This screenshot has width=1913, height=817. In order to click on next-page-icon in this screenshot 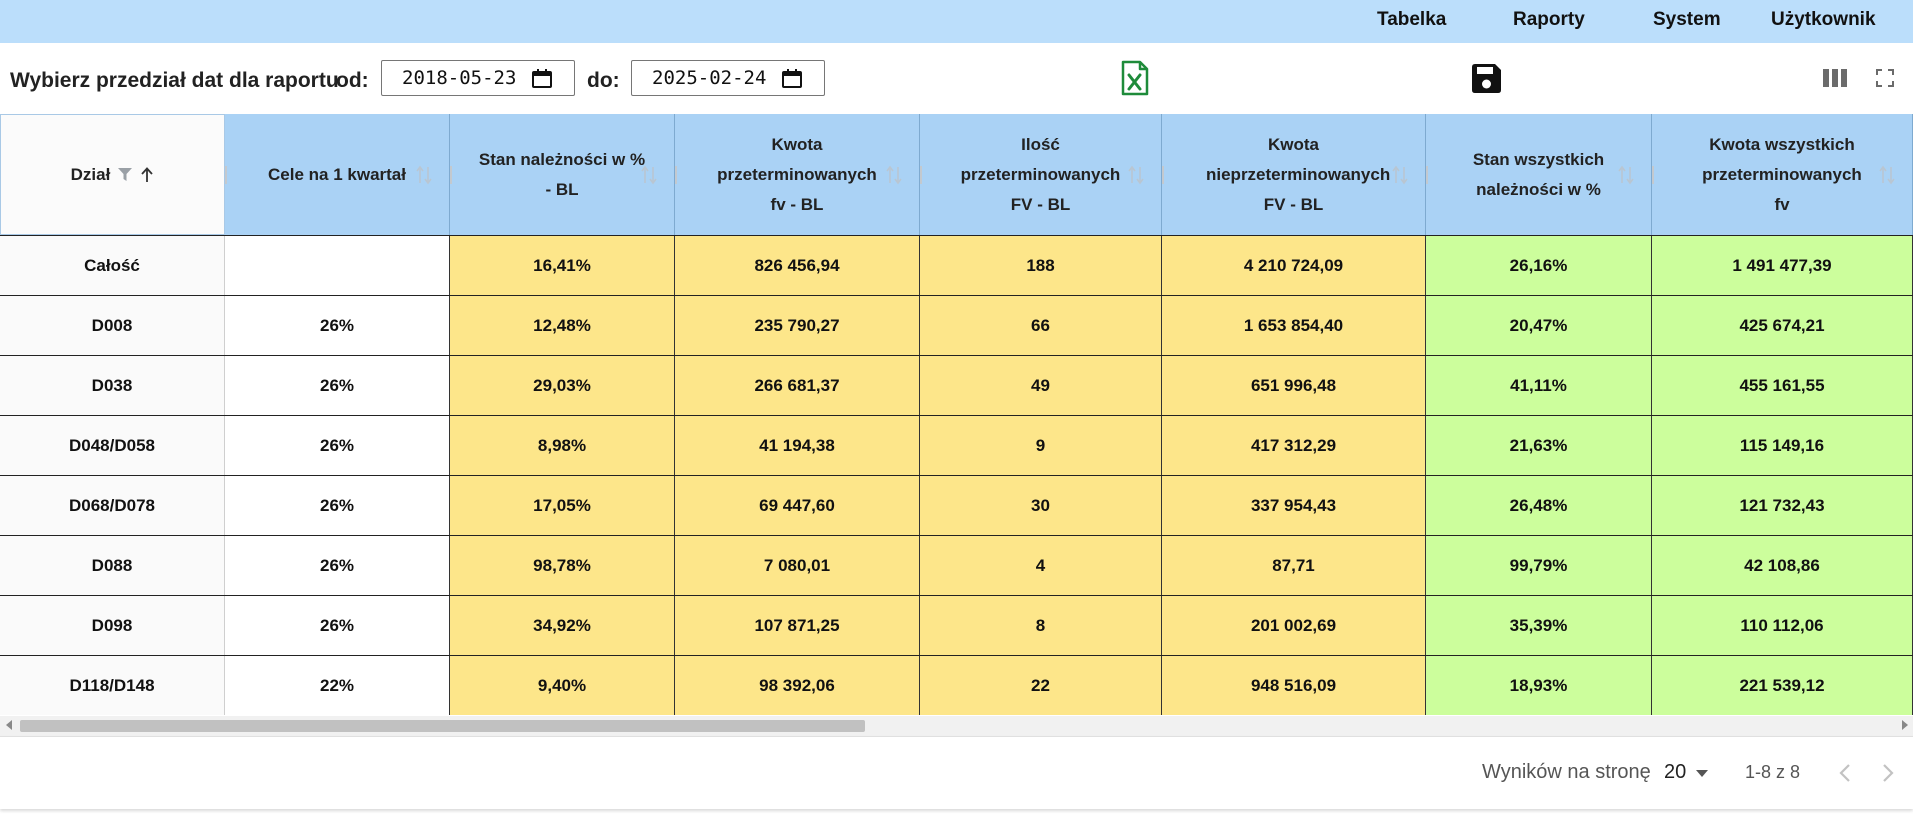, I will do `click(1888, 773)`.